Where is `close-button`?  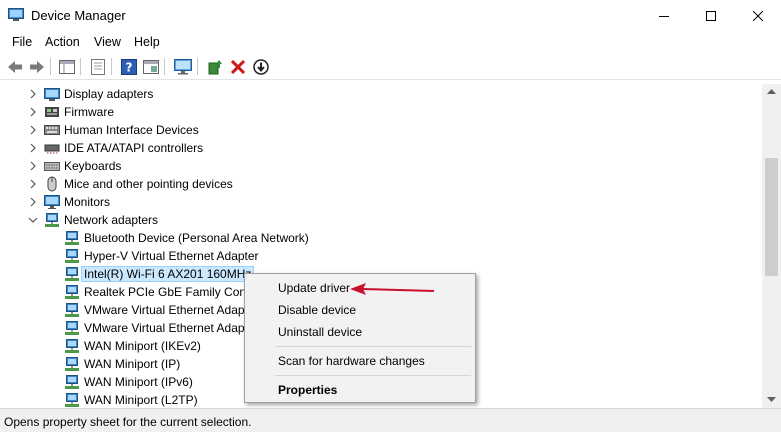
close-button is located at coordinates (758, 15).